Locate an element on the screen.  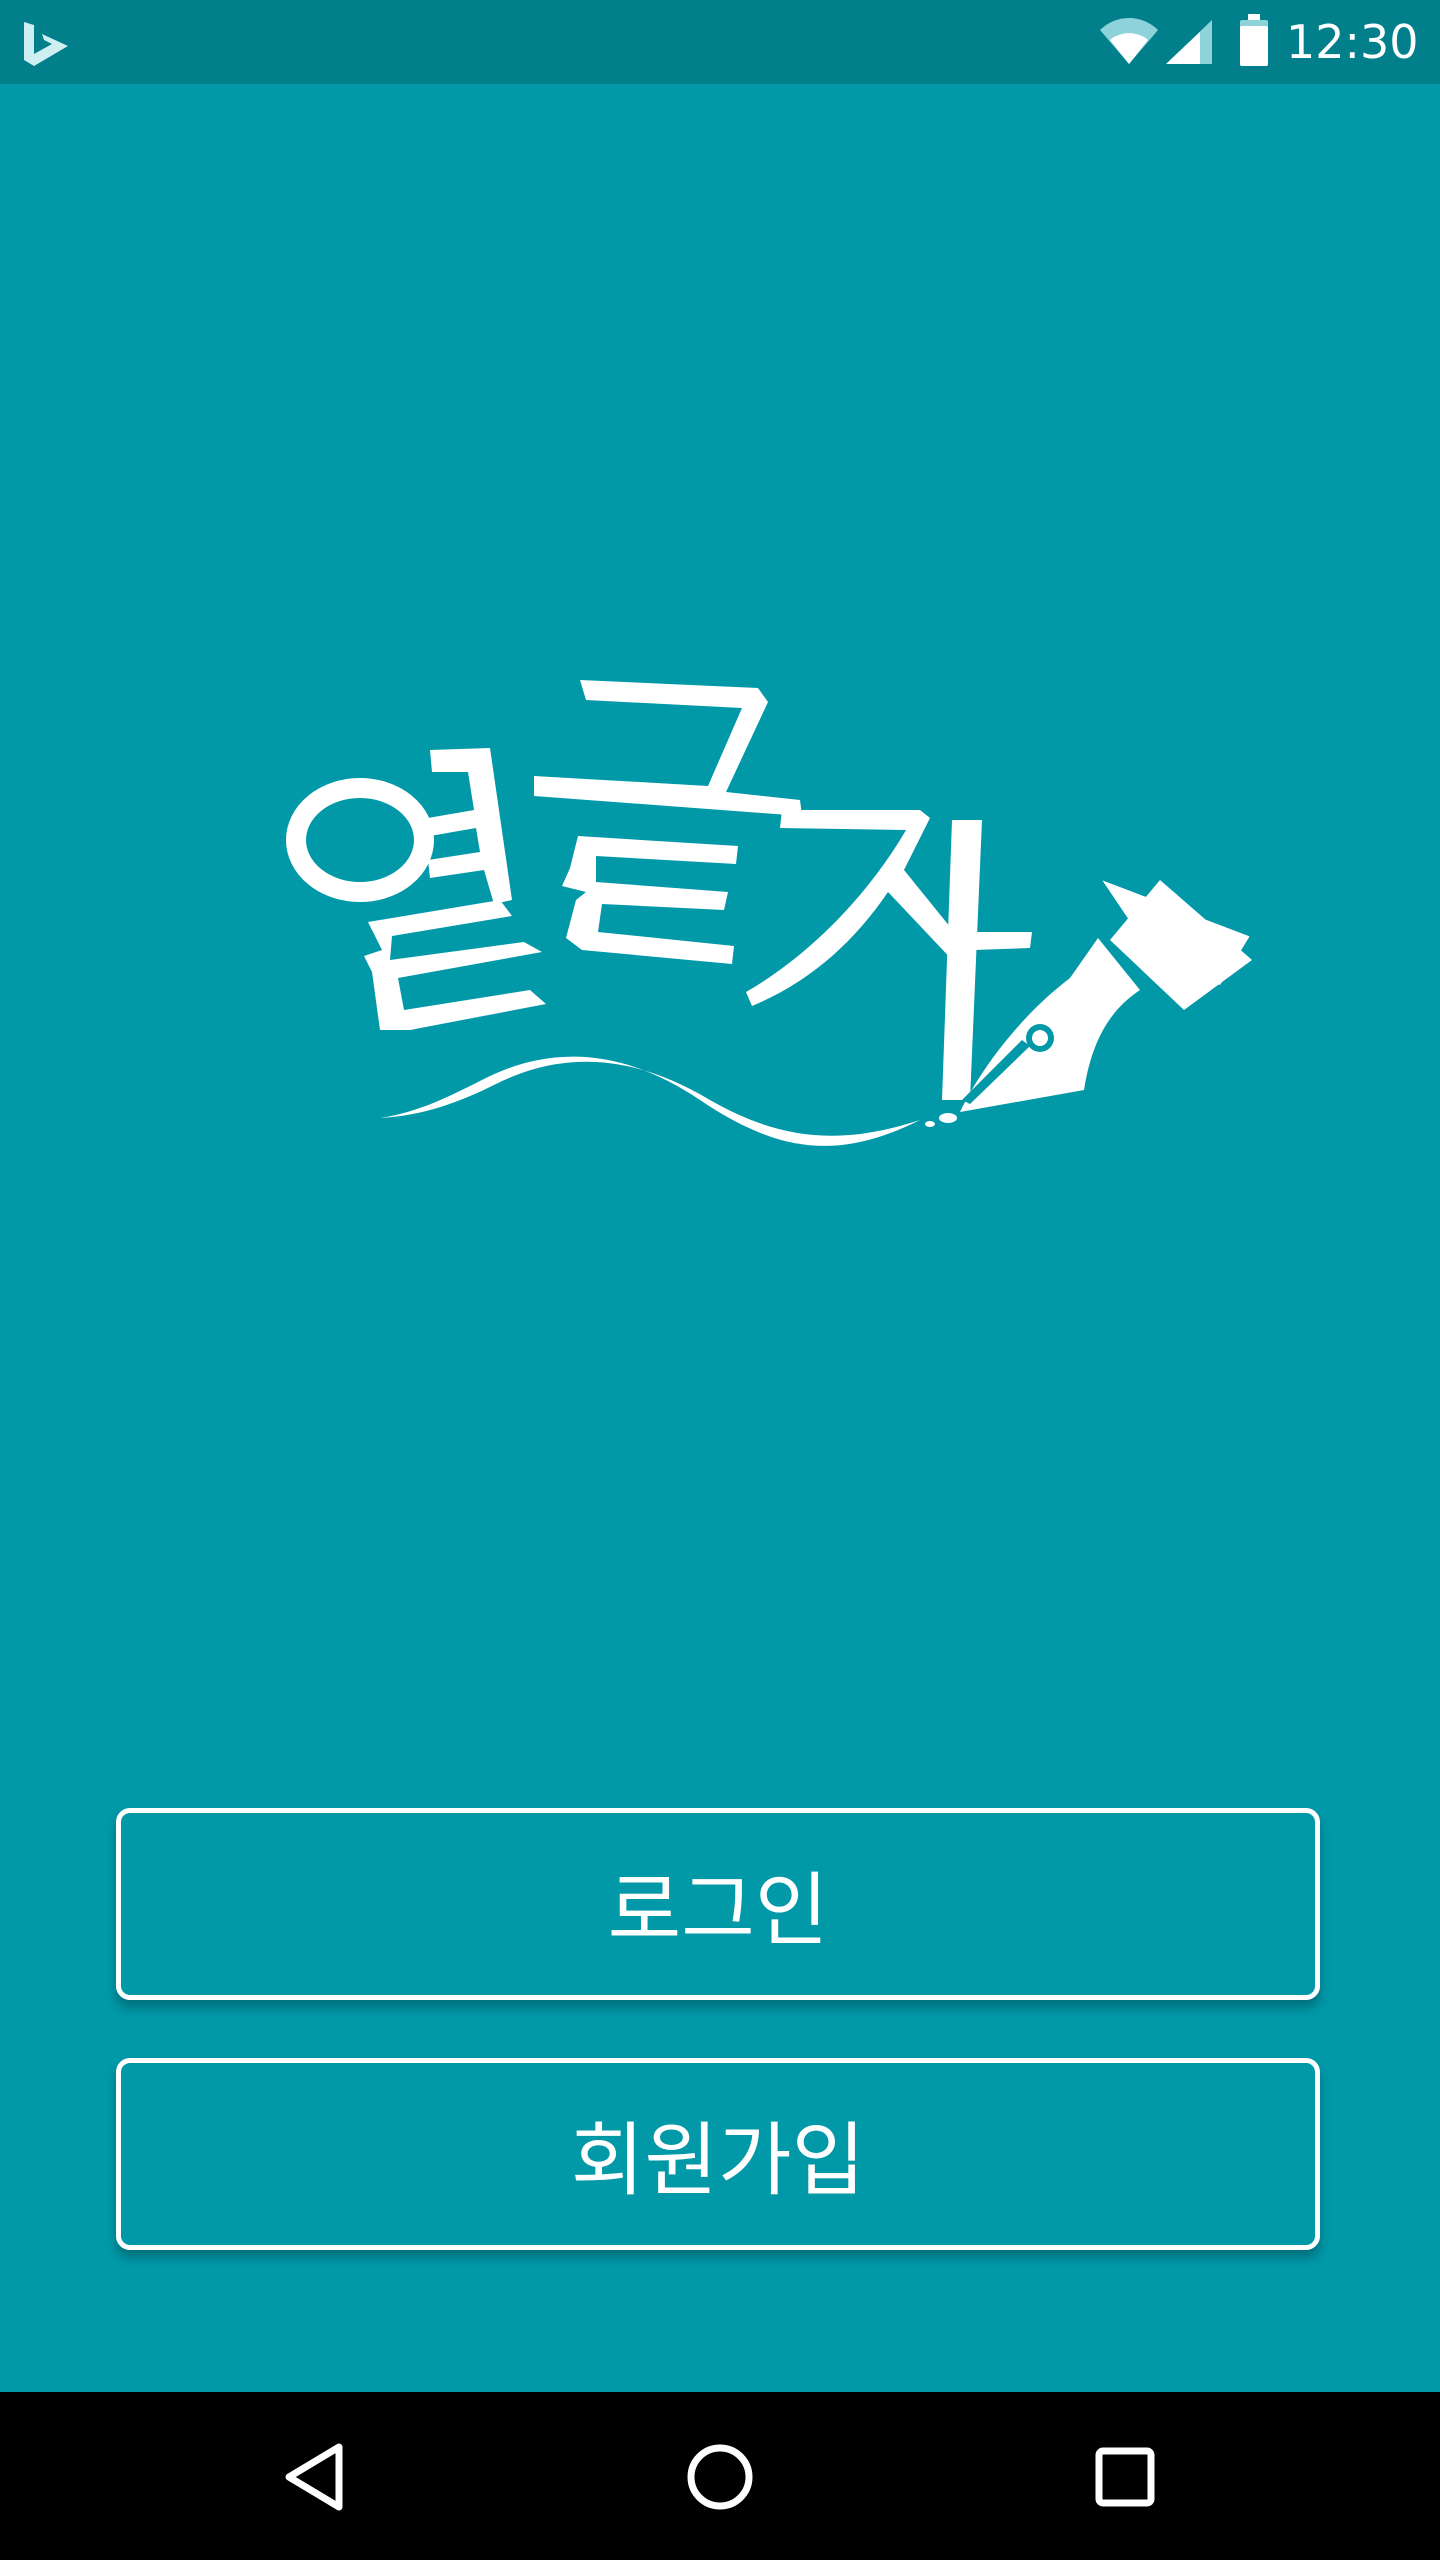
battery-icon is located at coordinates (1254, 40).